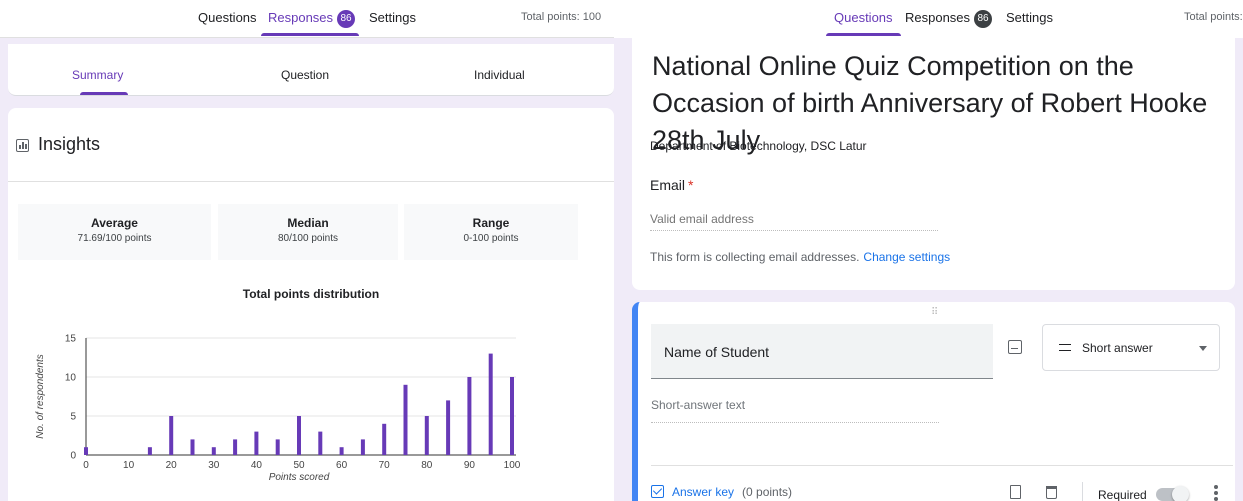 This screenshot has height=501, width=1243. I want to click on chevron-down-icon, so click(1203, 348).